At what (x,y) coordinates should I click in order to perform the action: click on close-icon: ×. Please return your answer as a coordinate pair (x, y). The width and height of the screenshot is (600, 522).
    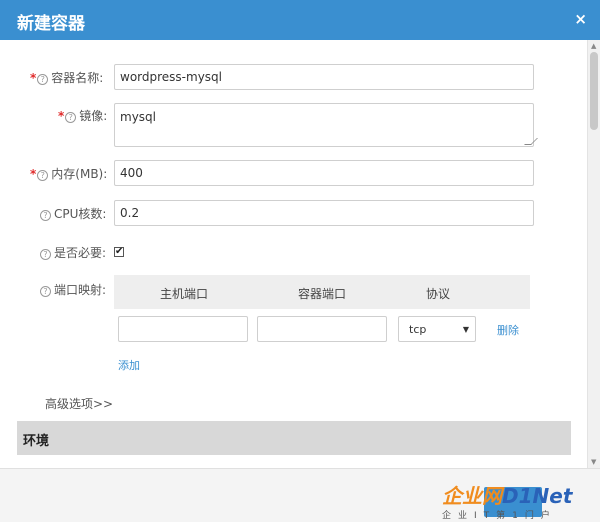
    Looking at the image, I should click on (580, 19).